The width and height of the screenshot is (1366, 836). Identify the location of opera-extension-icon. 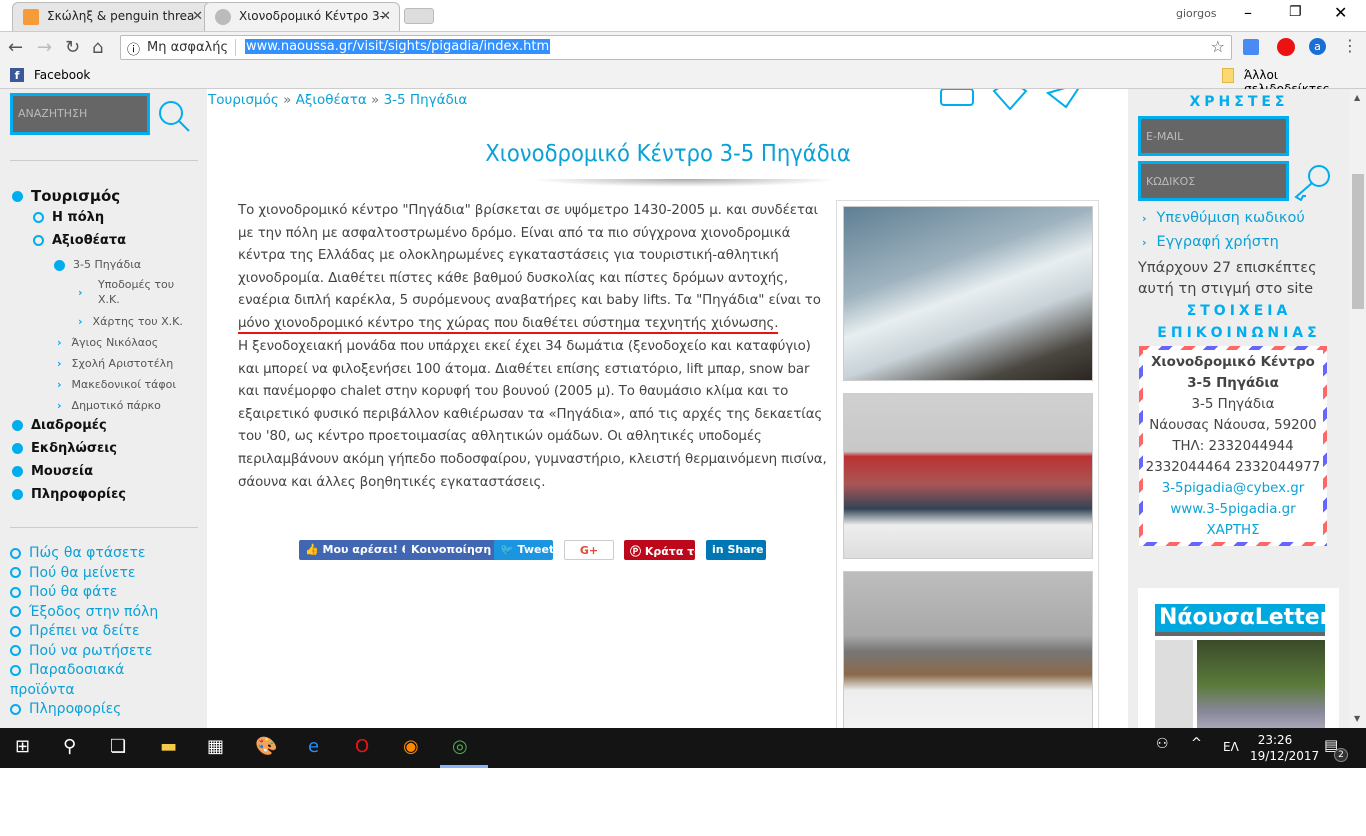
(1286, 47).